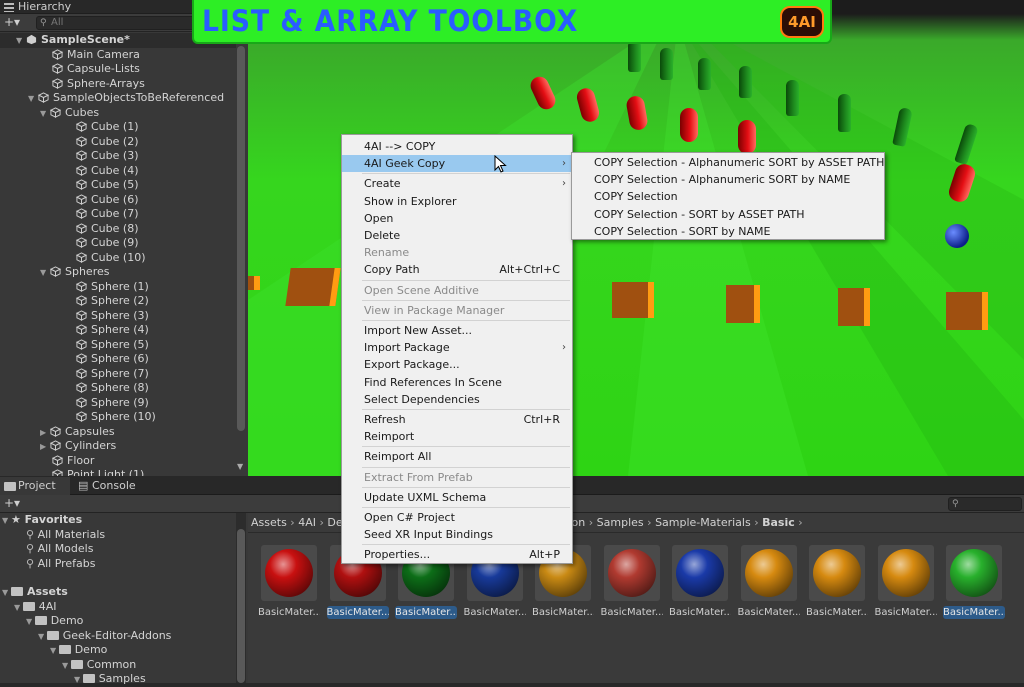  I want to click on menu-item-4ai-geek-copy: 4AI Geek Copy ›, so click(457, 164).